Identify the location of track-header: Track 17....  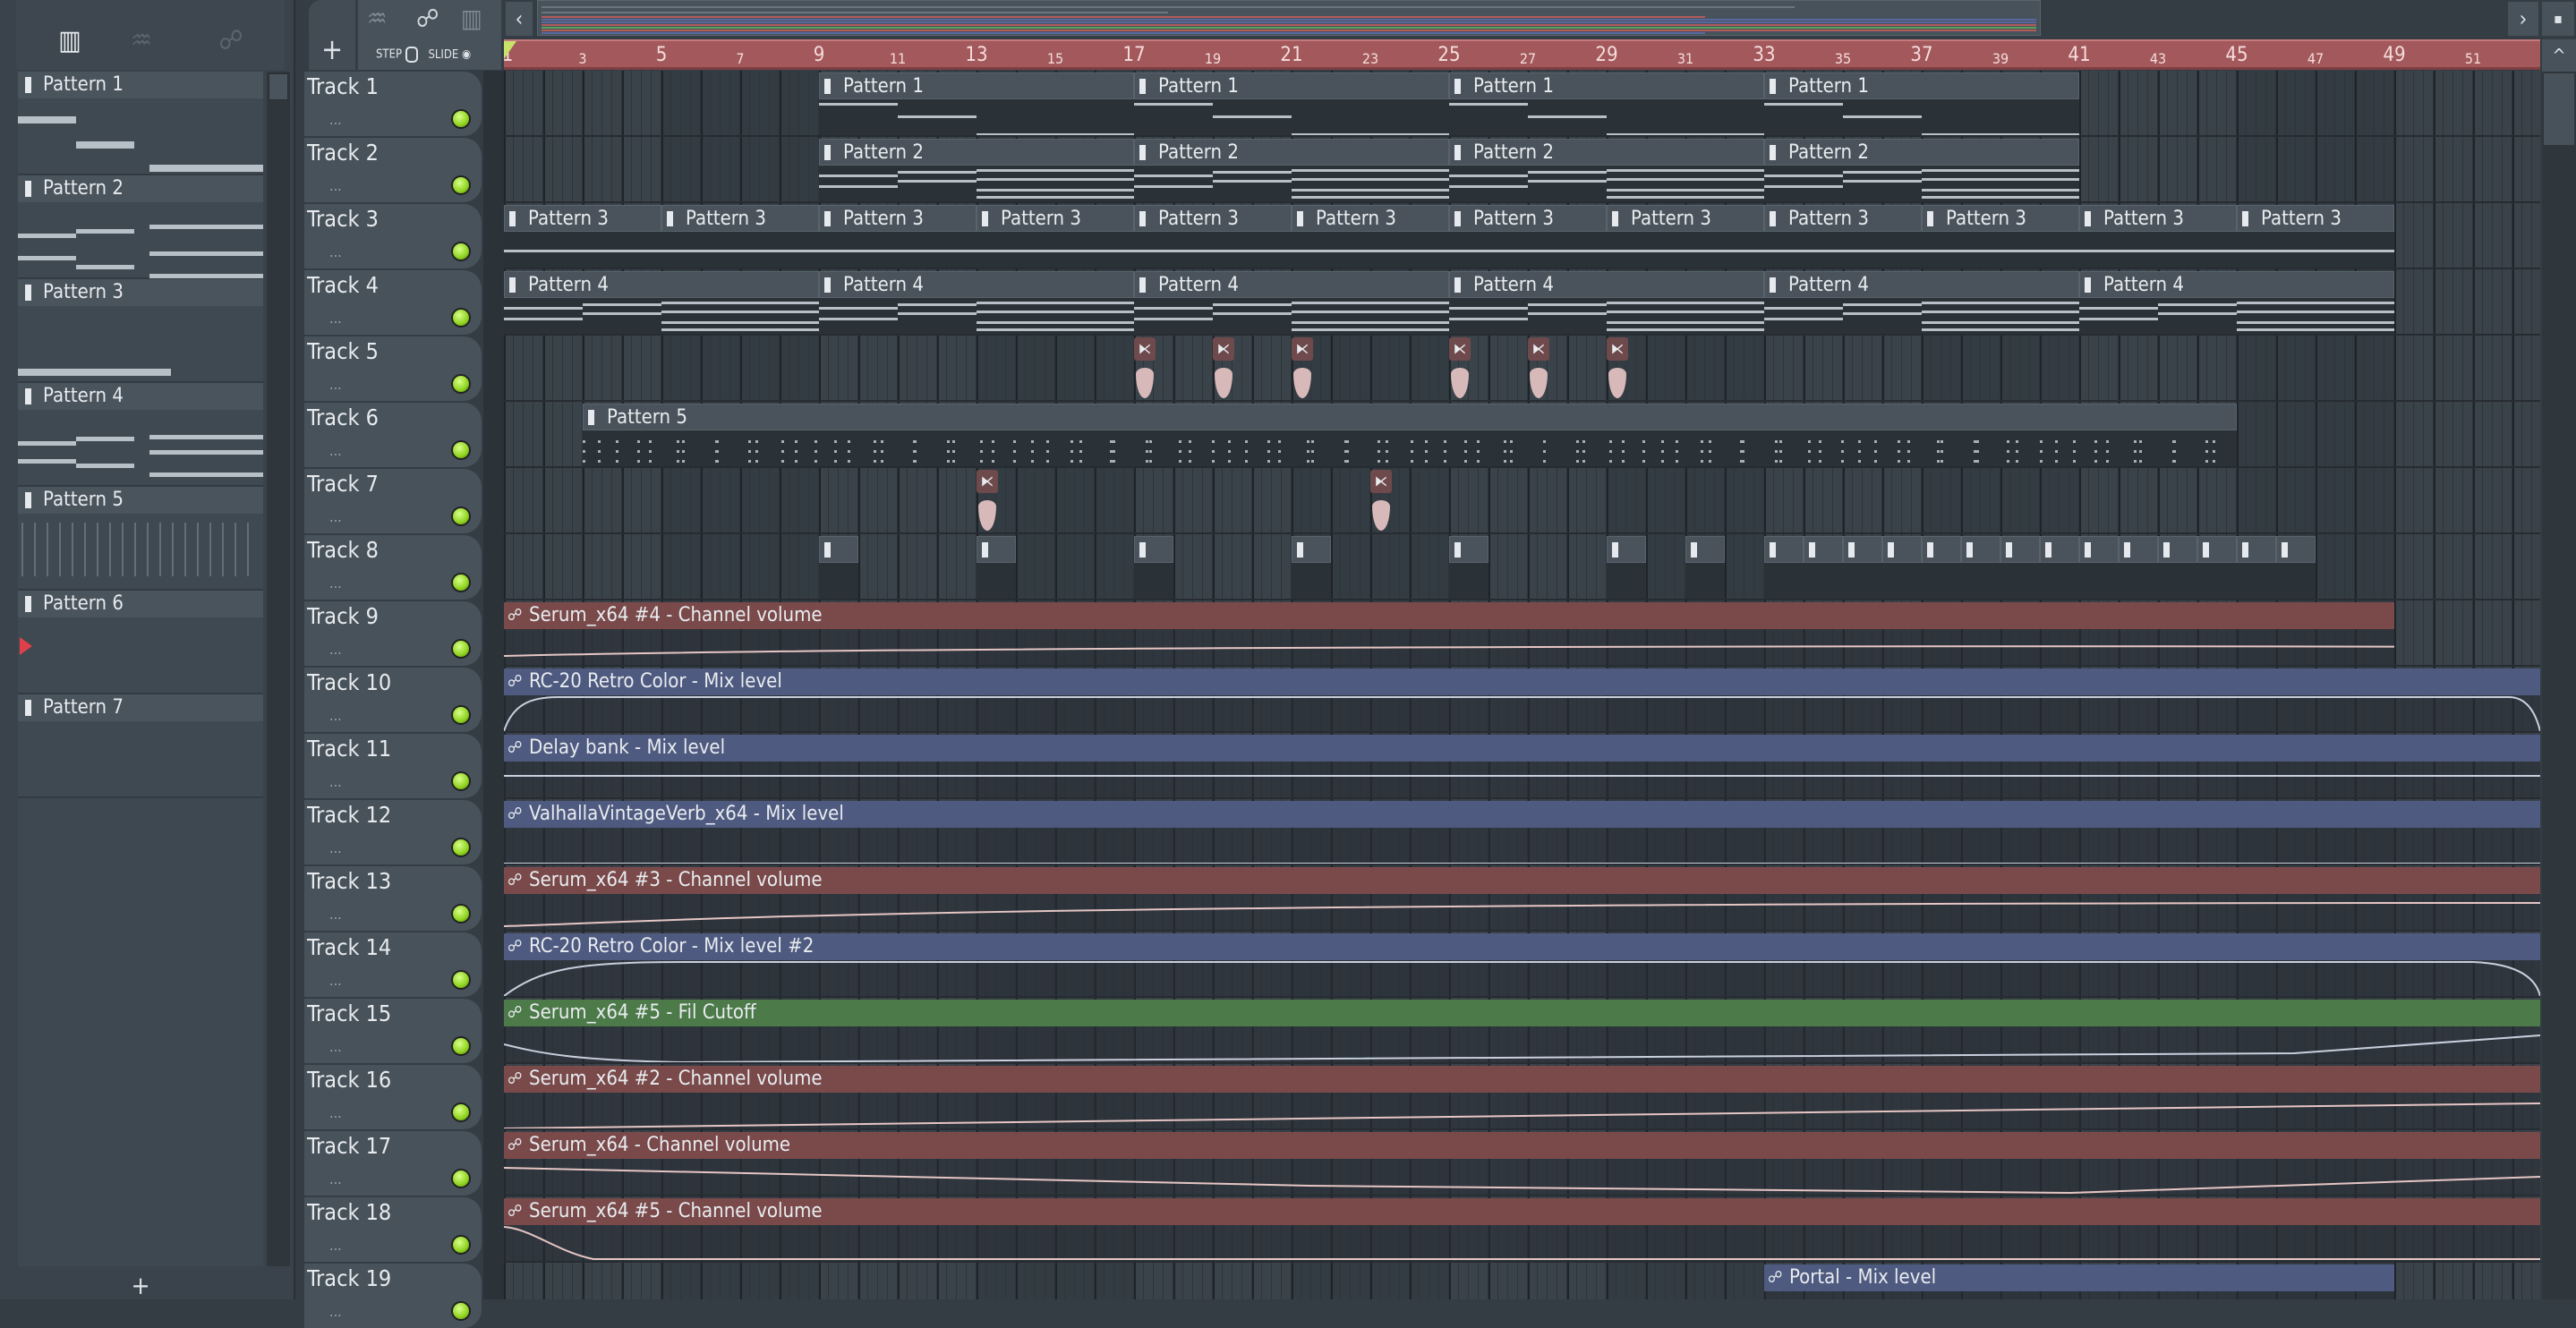
(393, 1163).